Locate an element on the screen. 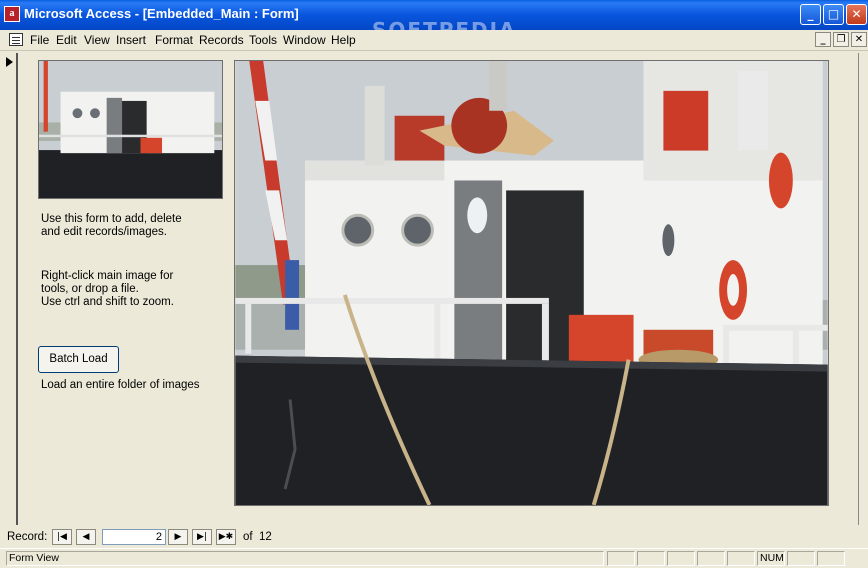  instructions-line-4: tools, or drop a file. is located at coordinates (90, 289).